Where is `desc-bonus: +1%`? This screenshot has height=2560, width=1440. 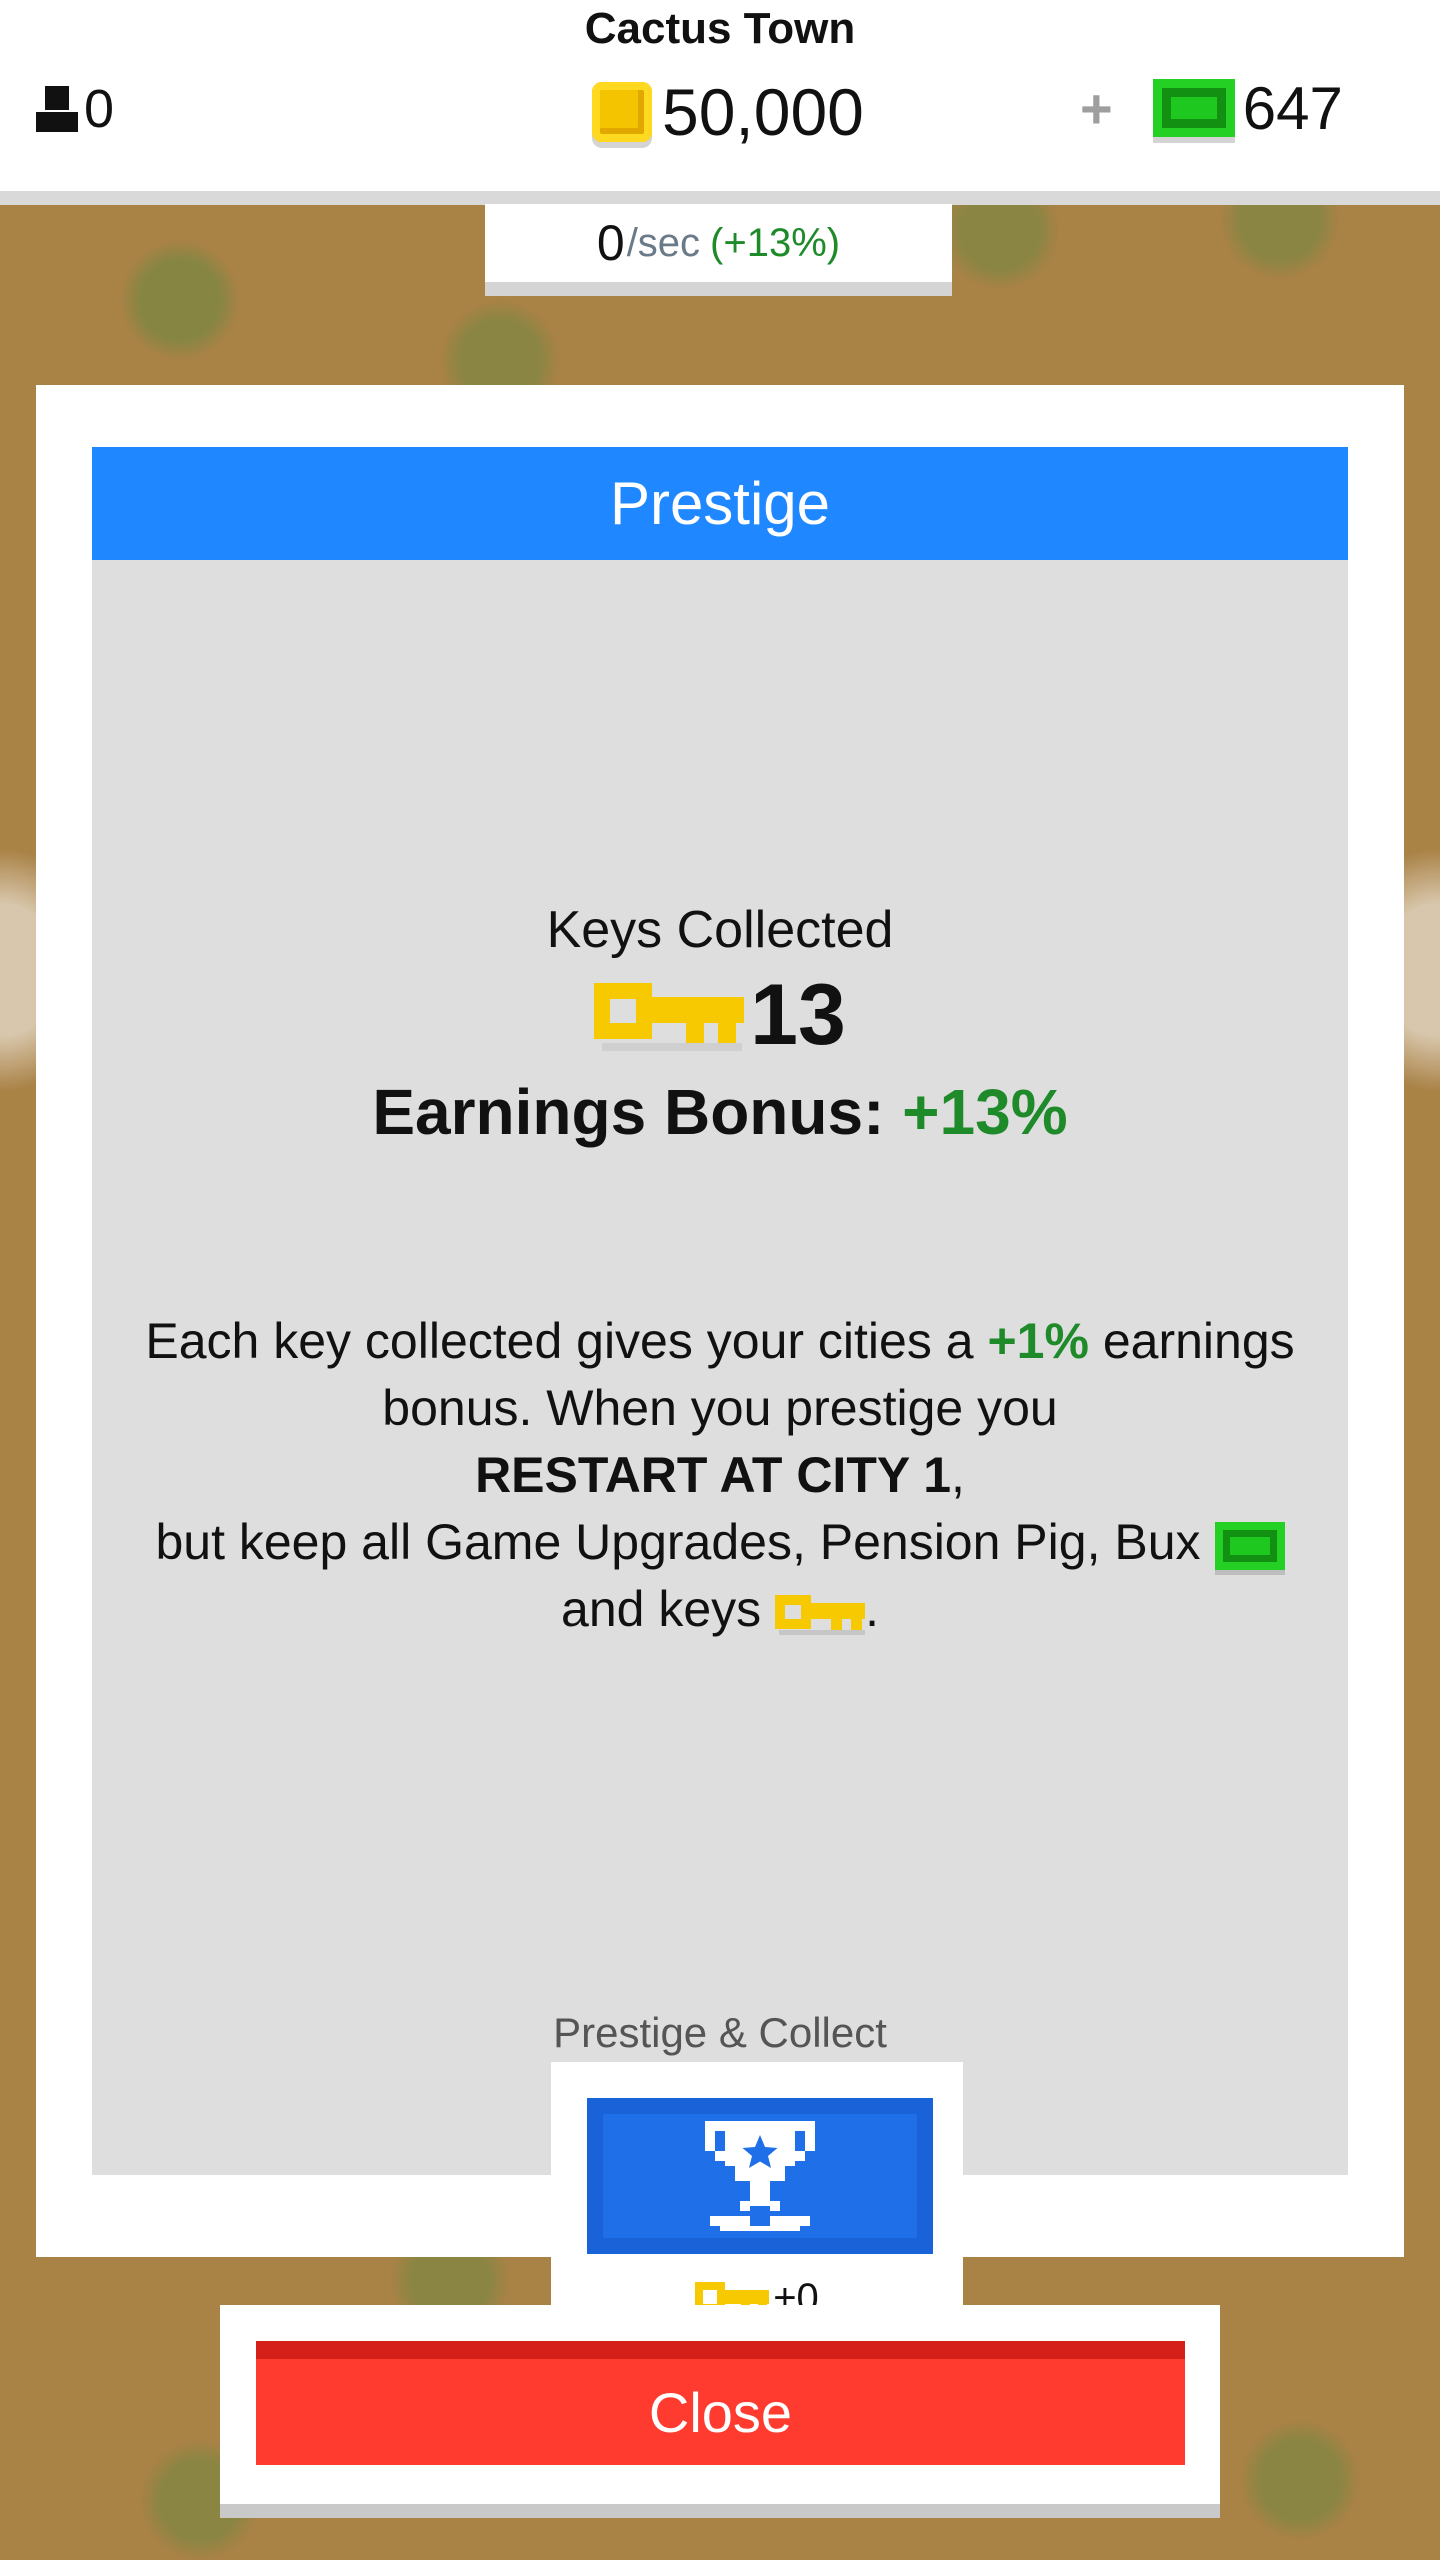
desc-bonus: +1% is located at coordinates (1038, 1341).